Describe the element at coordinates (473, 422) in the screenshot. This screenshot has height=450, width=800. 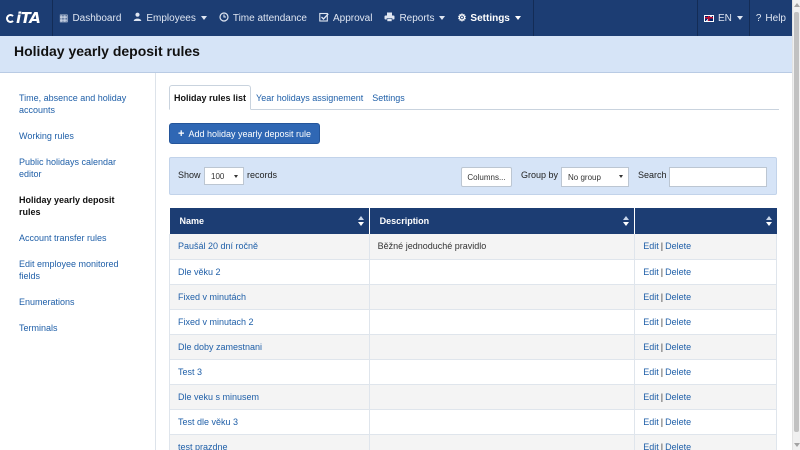
I see `table-row: Test dle věku 3 Edit | Delete` at that location.